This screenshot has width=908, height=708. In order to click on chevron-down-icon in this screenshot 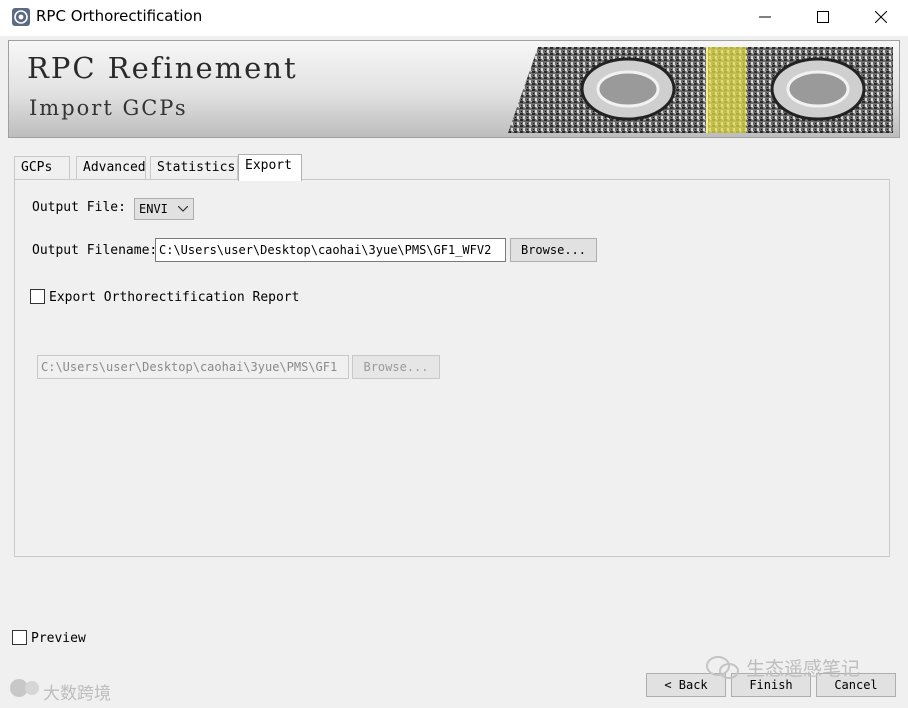, I will do `click(183, 209)`.